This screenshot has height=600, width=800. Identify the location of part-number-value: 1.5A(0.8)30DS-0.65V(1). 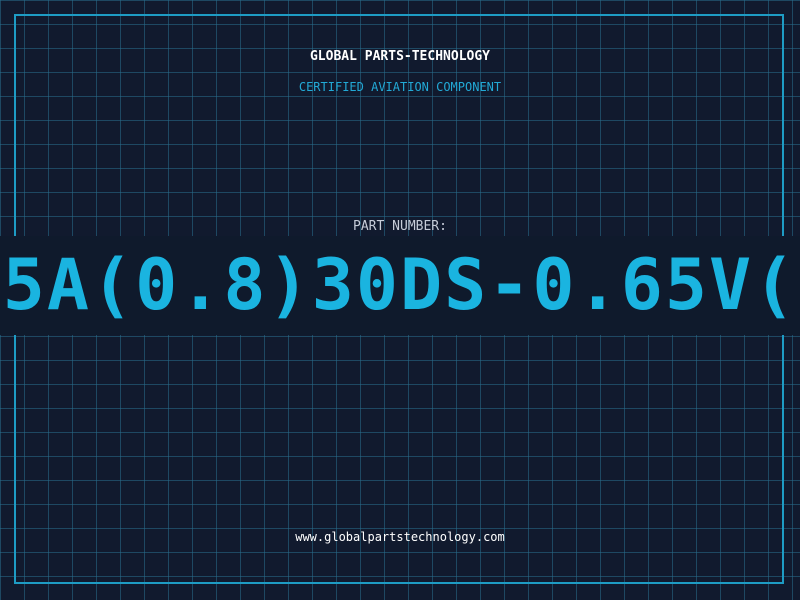
(400, 285).